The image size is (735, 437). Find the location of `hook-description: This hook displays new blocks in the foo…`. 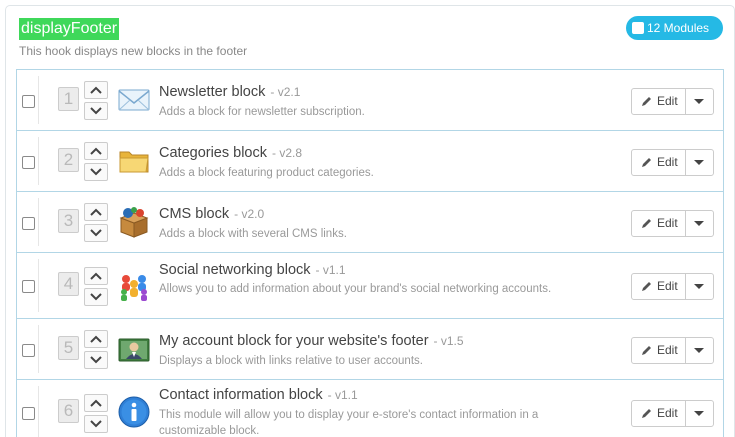

hook-description: This hook displays new blocks in the foo… is located at coordinates (133, 51).